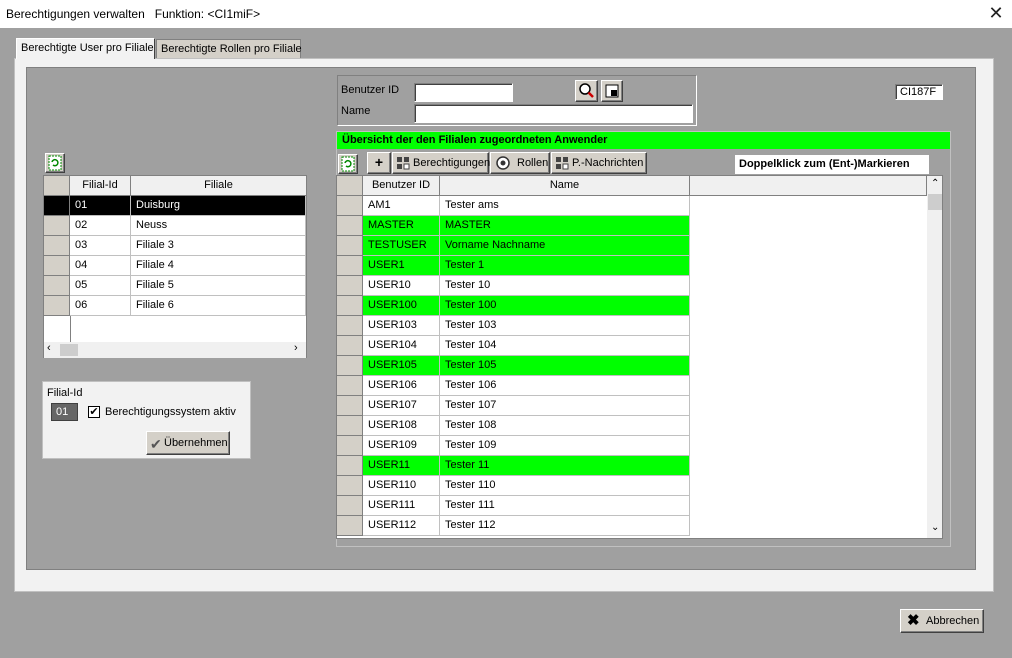 The height and width of the screenshot is (658, 1012). I want to click on user-name-cell: Tester 110, so click(565, 486).